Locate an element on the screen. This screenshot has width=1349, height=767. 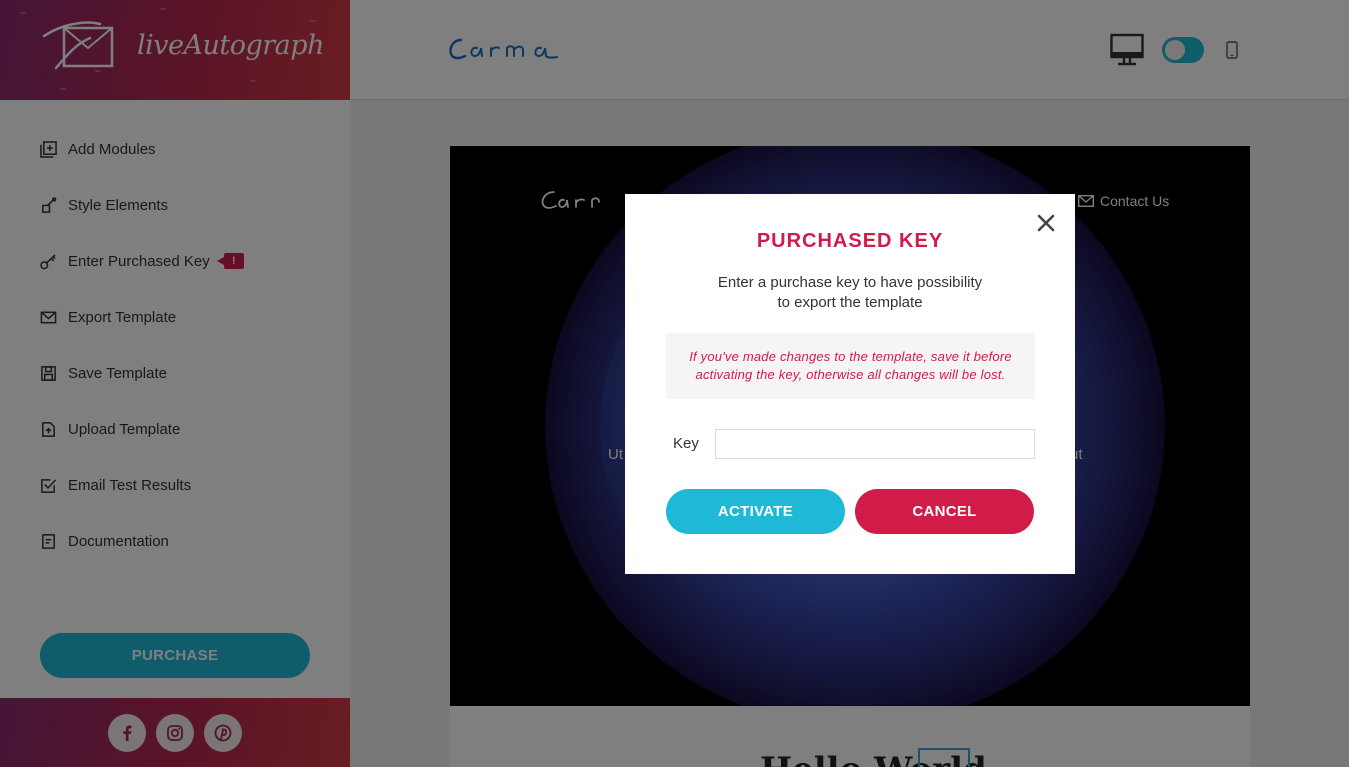
key-input is located at coordinates (875, 444).